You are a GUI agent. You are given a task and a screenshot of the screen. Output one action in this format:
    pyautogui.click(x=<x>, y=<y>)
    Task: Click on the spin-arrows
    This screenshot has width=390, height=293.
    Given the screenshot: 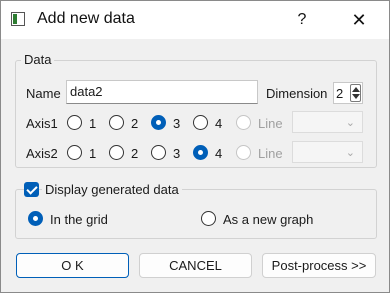 What is the action you would take?
    pyautogui.click(x=355, y=93)
    